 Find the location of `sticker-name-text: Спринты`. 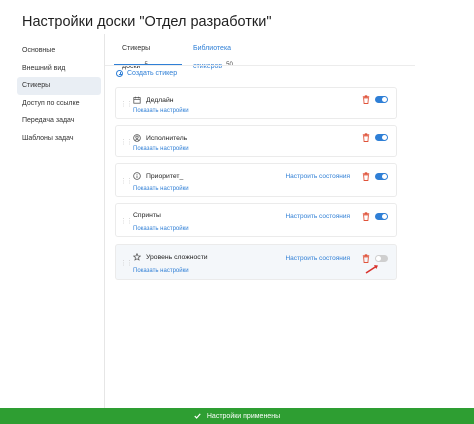

sticker-name-text: Спринты is located at coordinates (147, 215).